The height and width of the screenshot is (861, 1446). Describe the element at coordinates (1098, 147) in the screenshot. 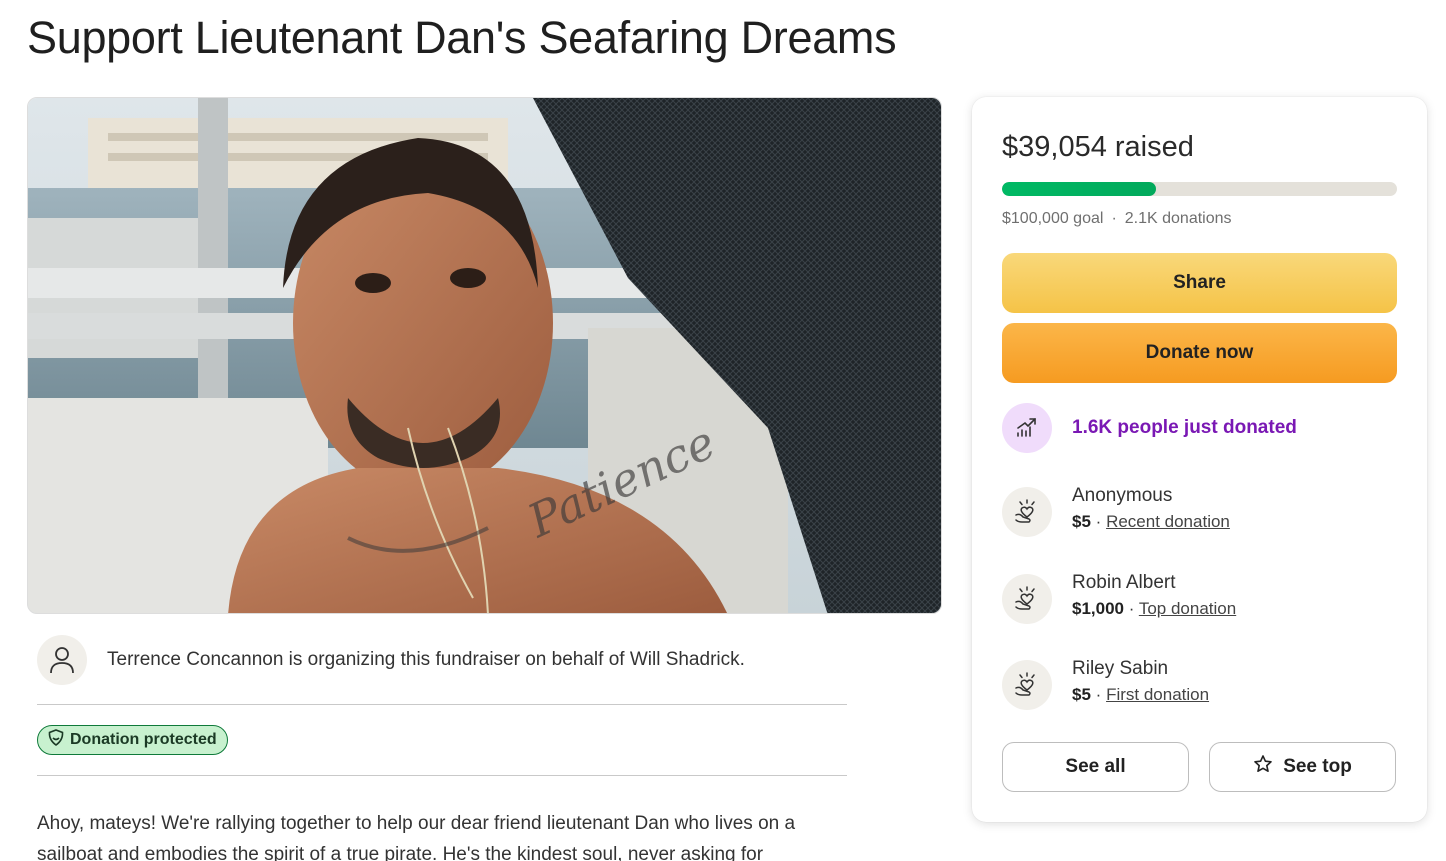

I see `amount-raised: $39,054 raised` at that location.